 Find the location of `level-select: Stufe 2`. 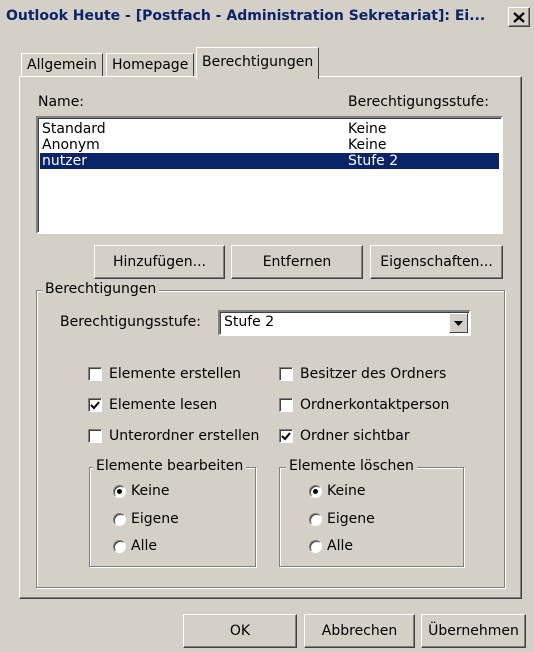

level-select: Stufe 2 is located at coordinates (344, 323).